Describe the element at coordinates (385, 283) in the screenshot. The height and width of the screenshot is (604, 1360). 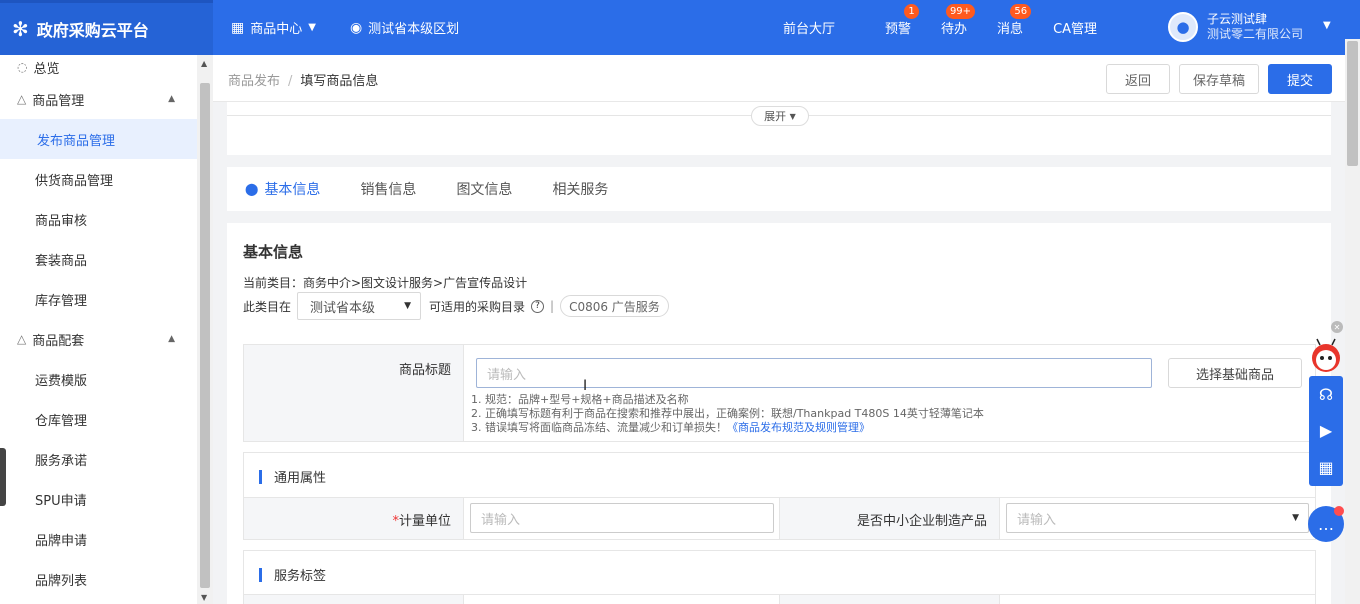
I see `current-category: 当前类目：商务中介>图文设计服务>广告宣传品设计` at that location.